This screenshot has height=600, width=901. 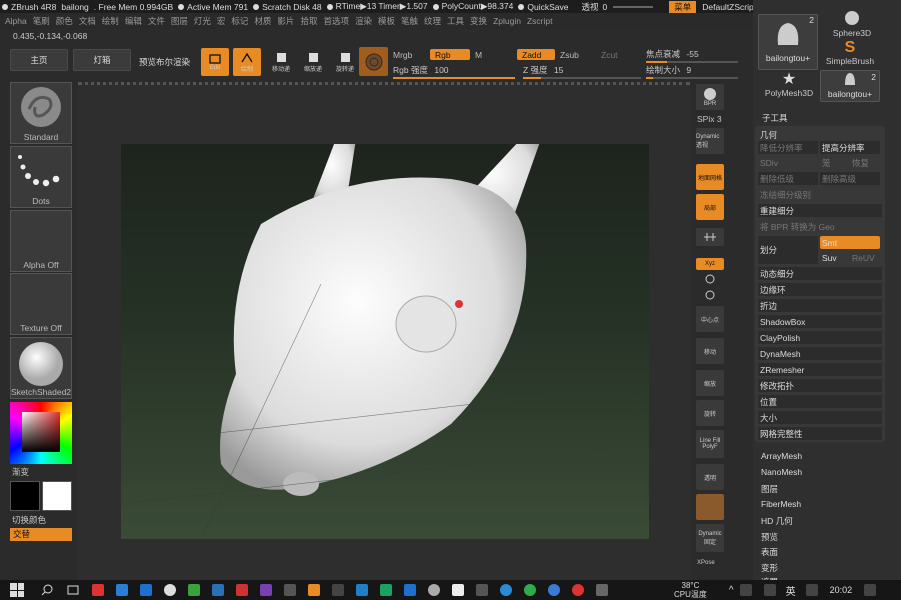 I want to click on clock: 20:02, so click(x=841, y=590).